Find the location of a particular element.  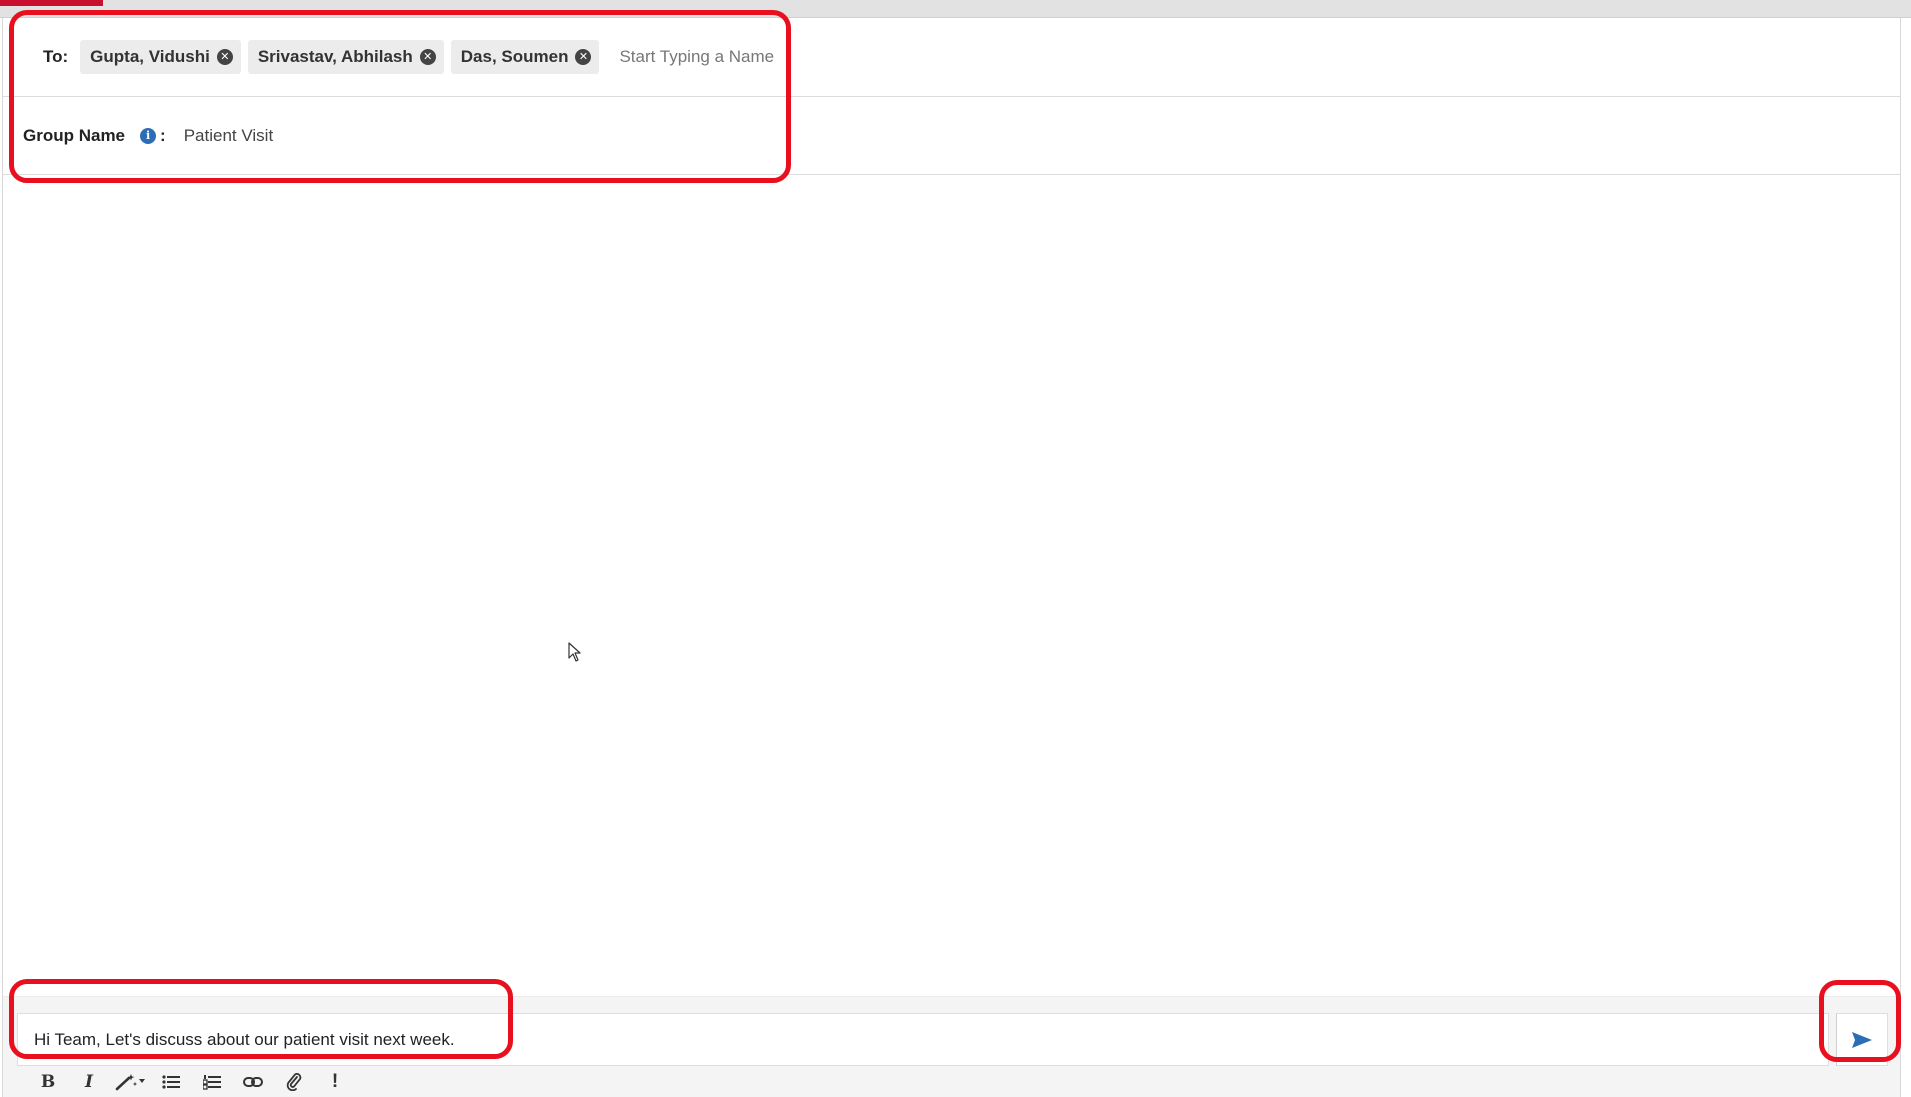

group-name-row: Group Name i : Patient Visit is located at coordinates (951, 136).